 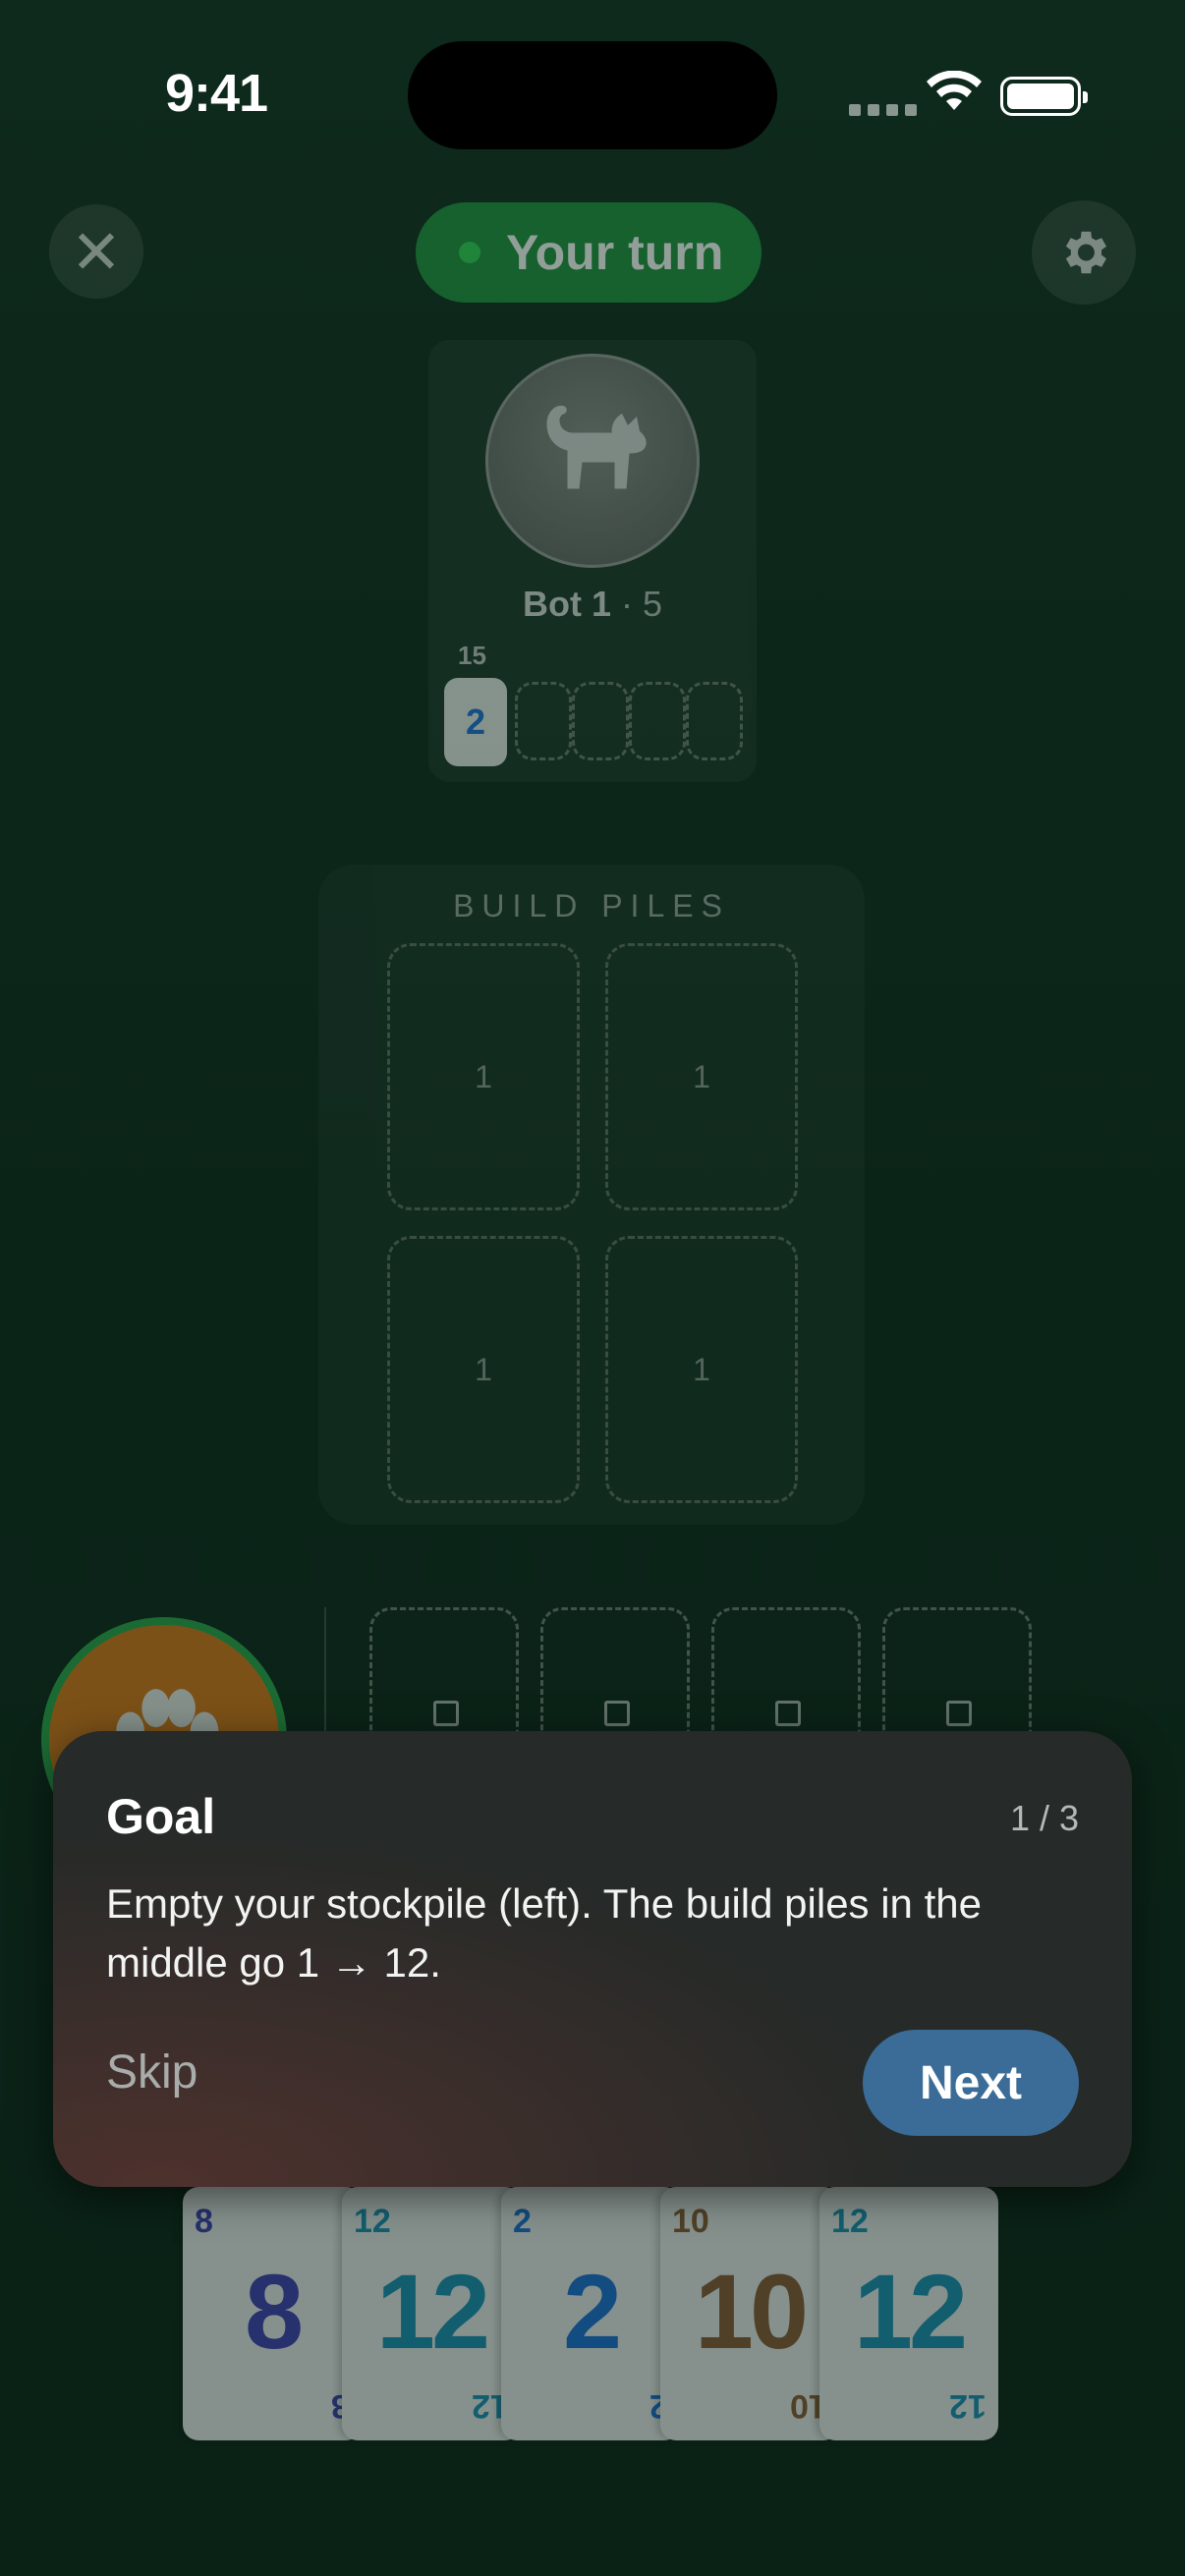 I want to click on hand-card: 10 10 10, so click(x=750, y=2313).